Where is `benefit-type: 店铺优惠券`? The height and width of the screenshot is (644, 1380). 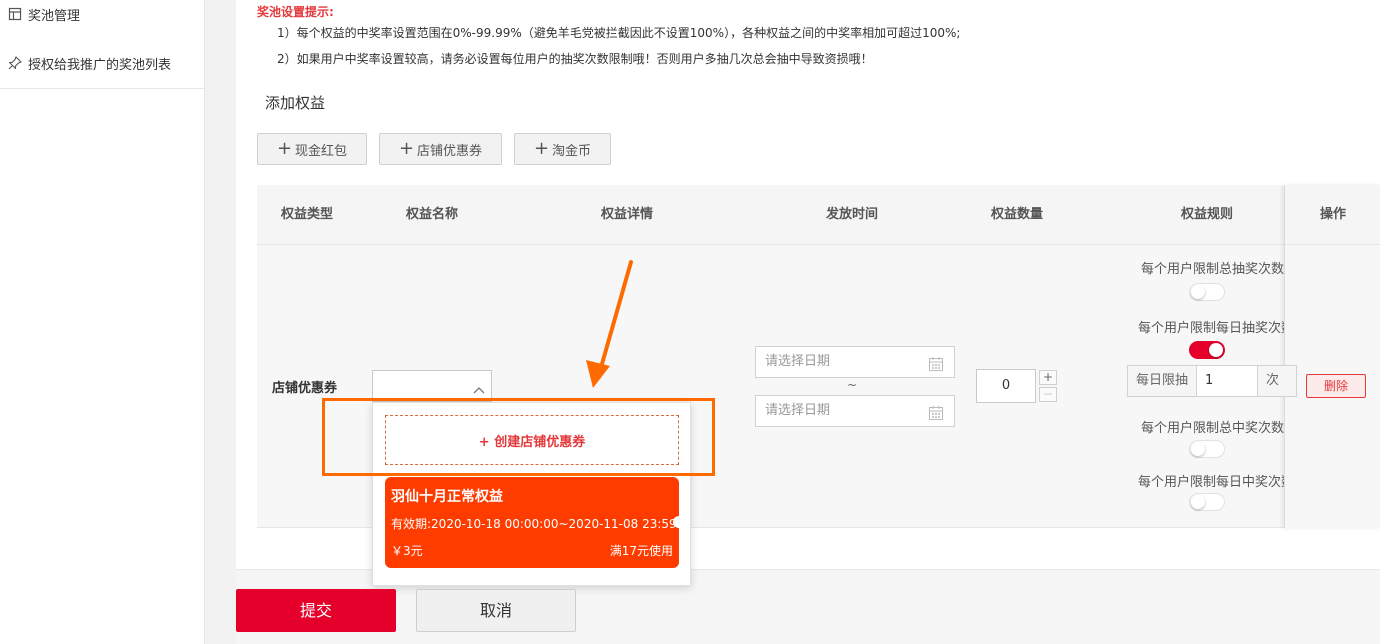 benefit-type: 店铺优惠券 is located at coordinates (305, 388).